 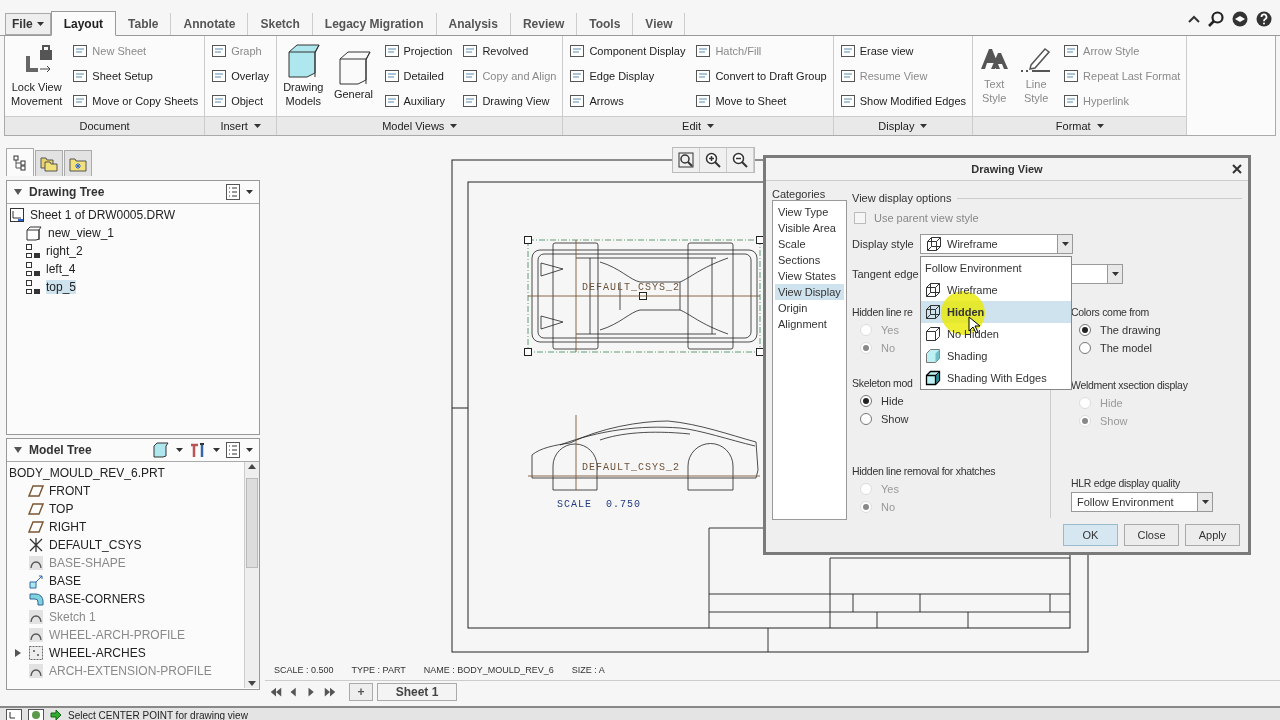 What do you see at coordinates (418, 50) in the screenshot?
I see `ribbon-button: Projection` at bounding box center [418, 50].